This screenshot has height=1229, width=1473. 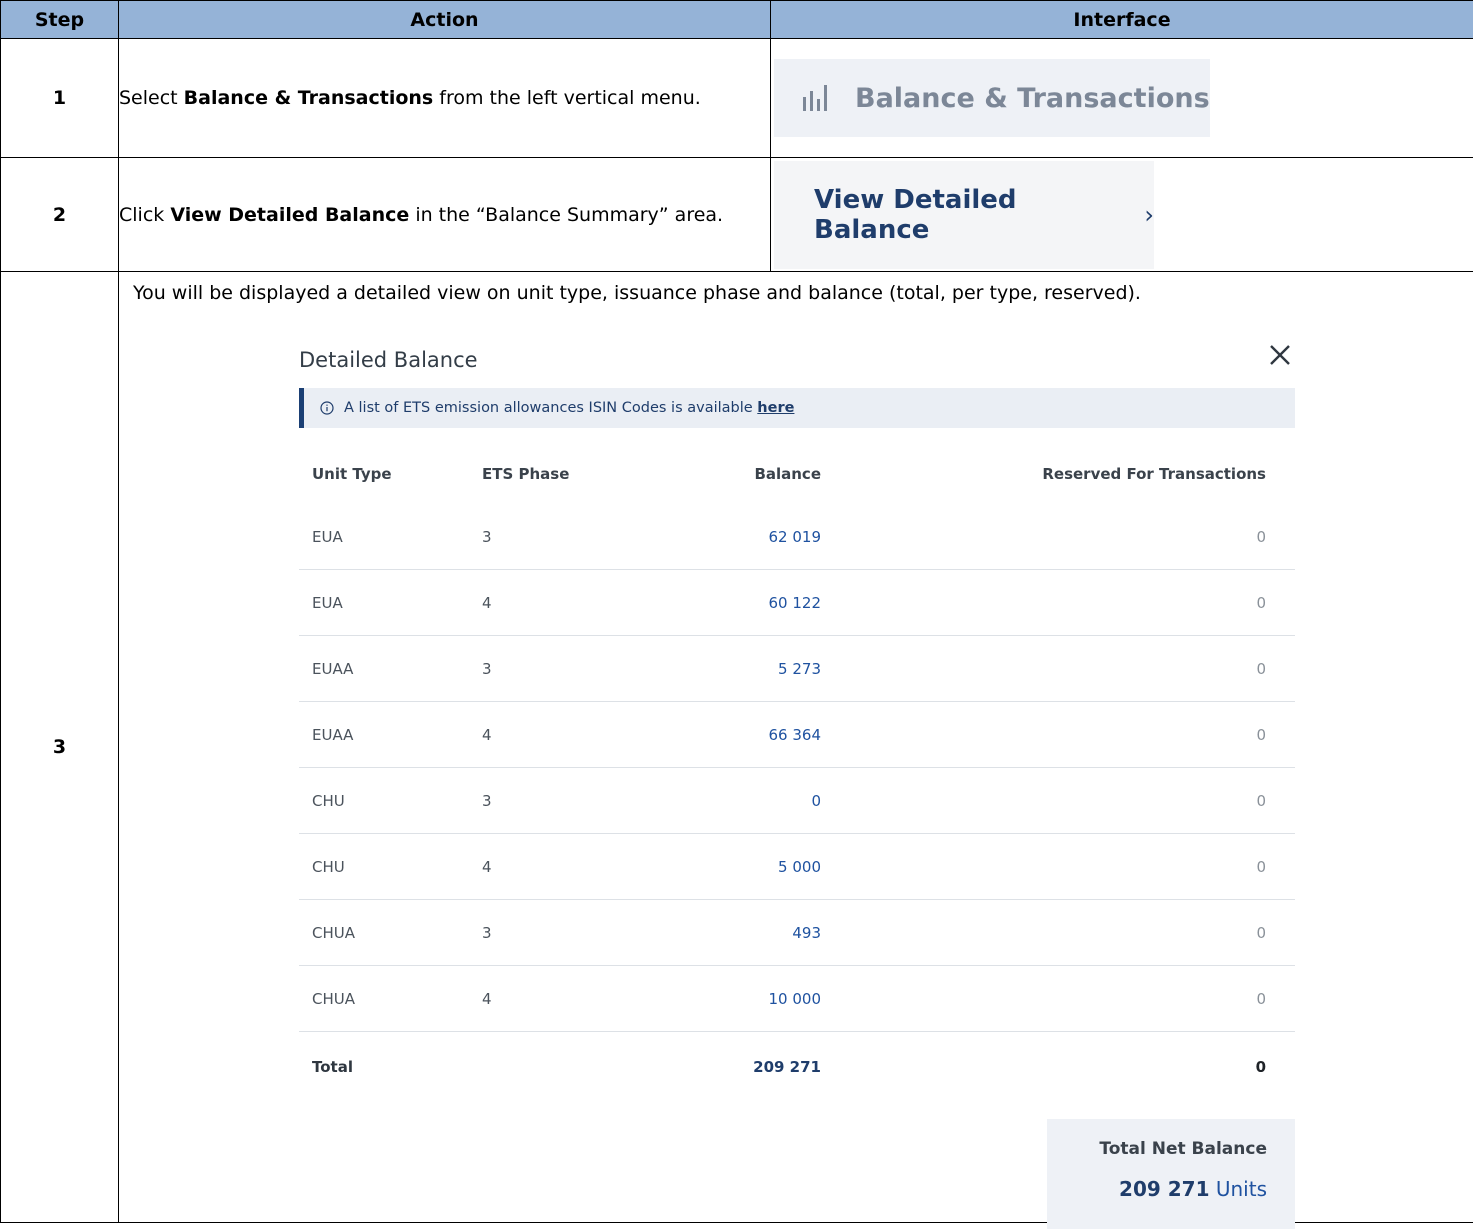 What do you see at coordinates (816, 801) in the screenshot?
I see `balance-cell: 0` at bounding box center [816, 801].